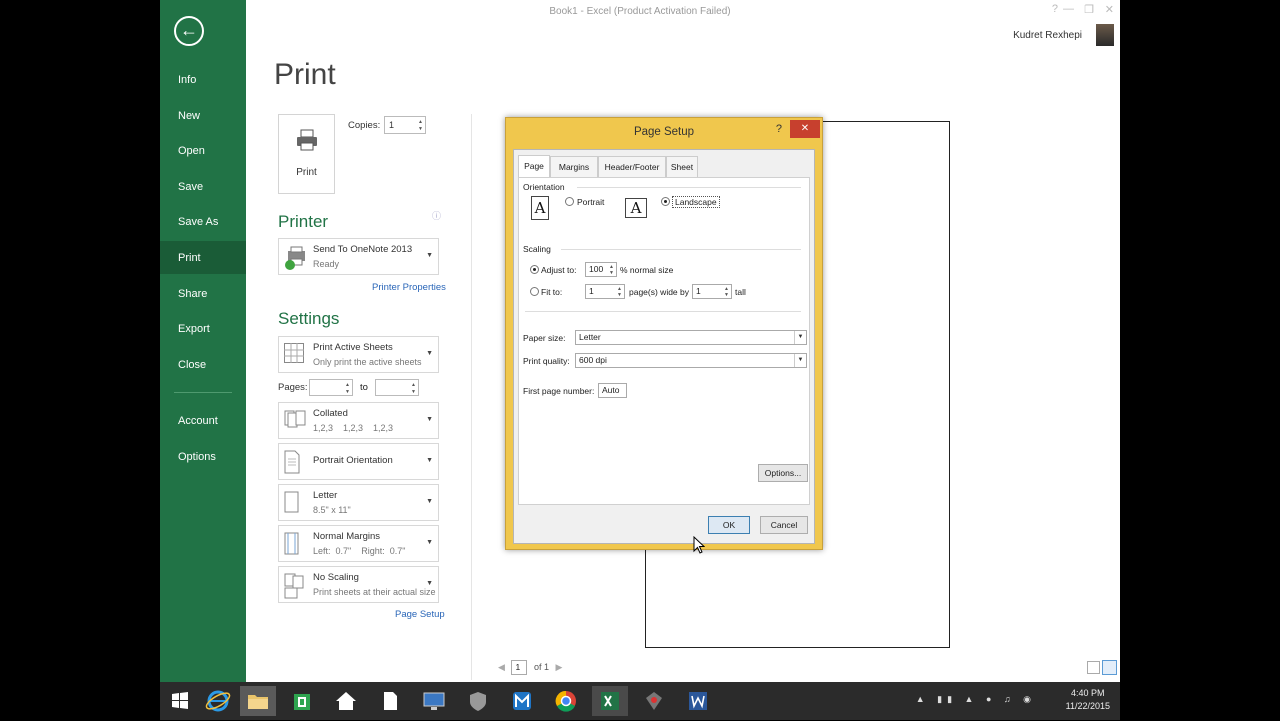 Image resolution: width=1280 pixels, height=721 pixels. Describe the element at coordinates (1047, 35) in the screenshot. I see `user-name: Kudret Rexhepi` at that location.